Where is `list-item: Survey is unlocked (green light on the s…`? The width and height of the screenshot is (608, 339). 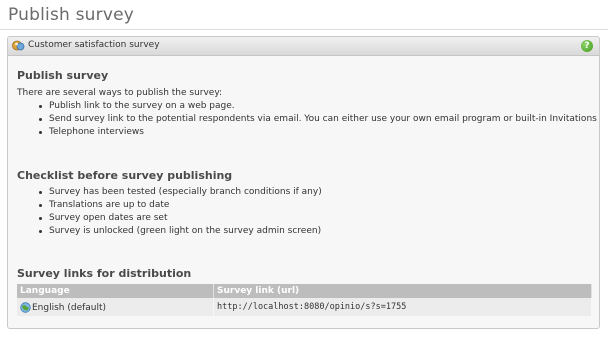 list-item: Survey is unlocked (green light on the s… is located at coordinates (169, 231).